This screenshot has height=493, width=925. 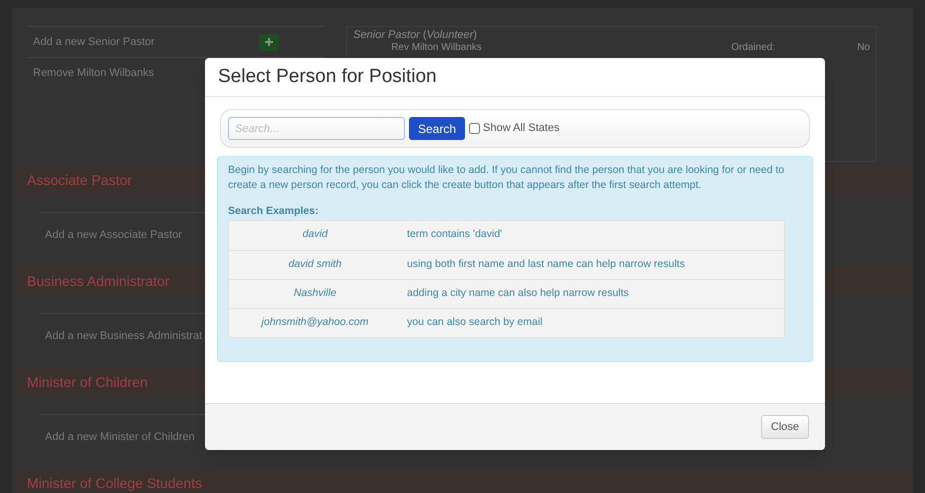 What do you see at coordinates (454, 234) in the screenshot?
I see `example-description: term contains 'david'` at bounding box center [454, 234].